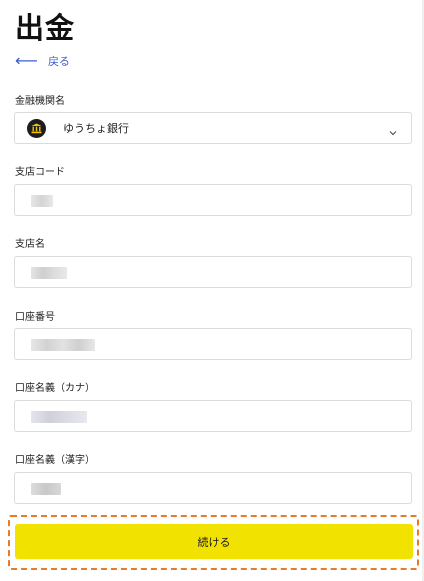 The width and height of the screenshot is (424, 581). Describe the element at coordinates (213, 416) in the screenshot. I see `account-holder-kana-field` at that location.